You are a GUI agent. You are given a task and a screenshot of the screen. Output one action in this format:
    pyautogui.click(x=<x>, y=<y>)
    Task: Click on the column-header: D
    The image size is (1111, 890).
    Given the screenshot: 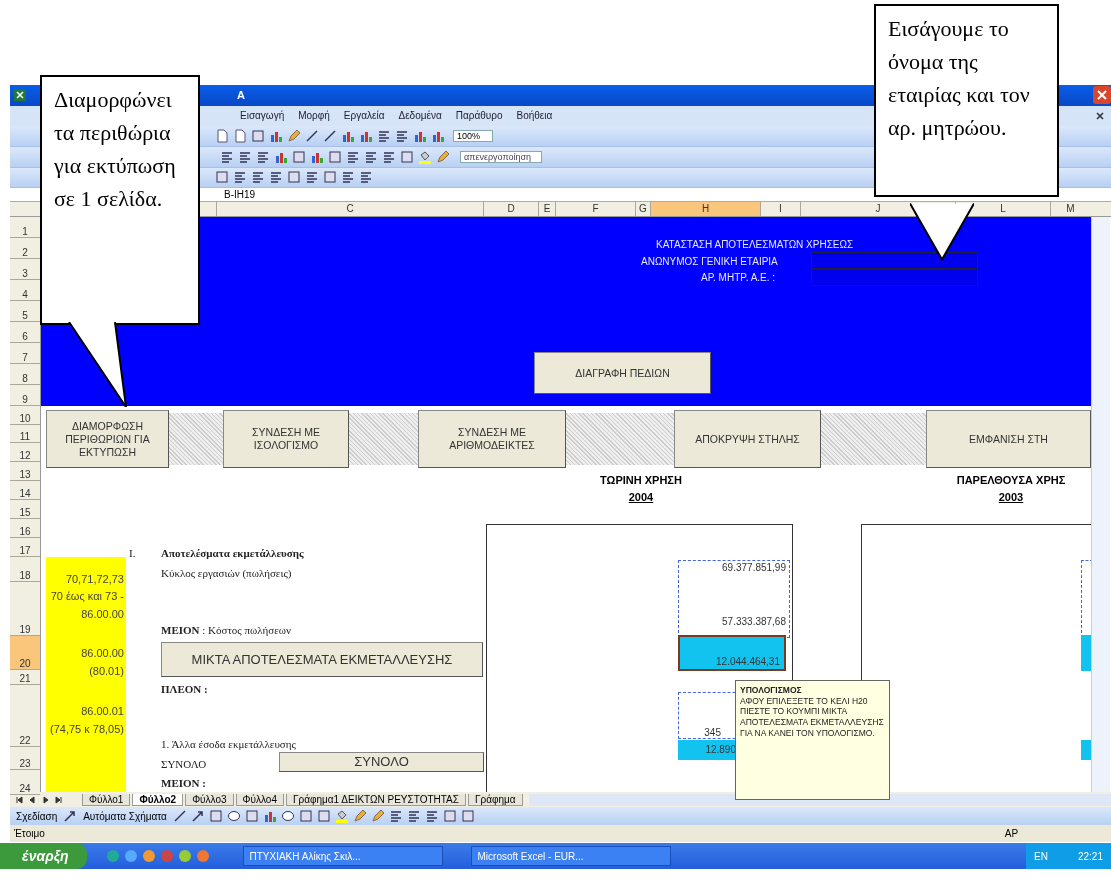 What is the action you would take?
    pyautogui.click(x=510, y=209)
    